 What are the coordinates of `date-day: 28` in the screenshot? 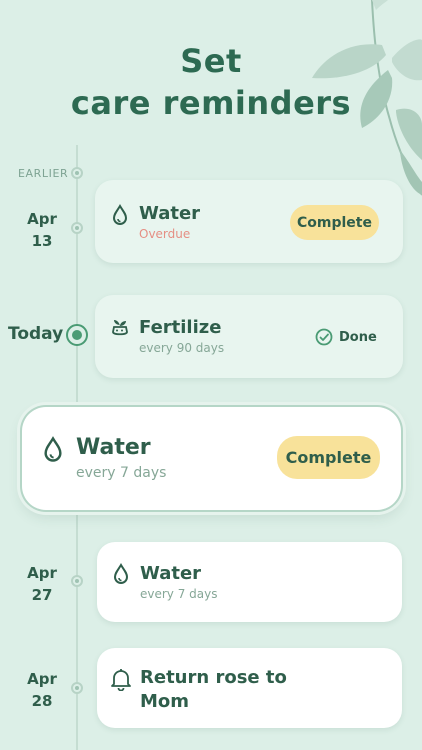 It's located at (42, 701).